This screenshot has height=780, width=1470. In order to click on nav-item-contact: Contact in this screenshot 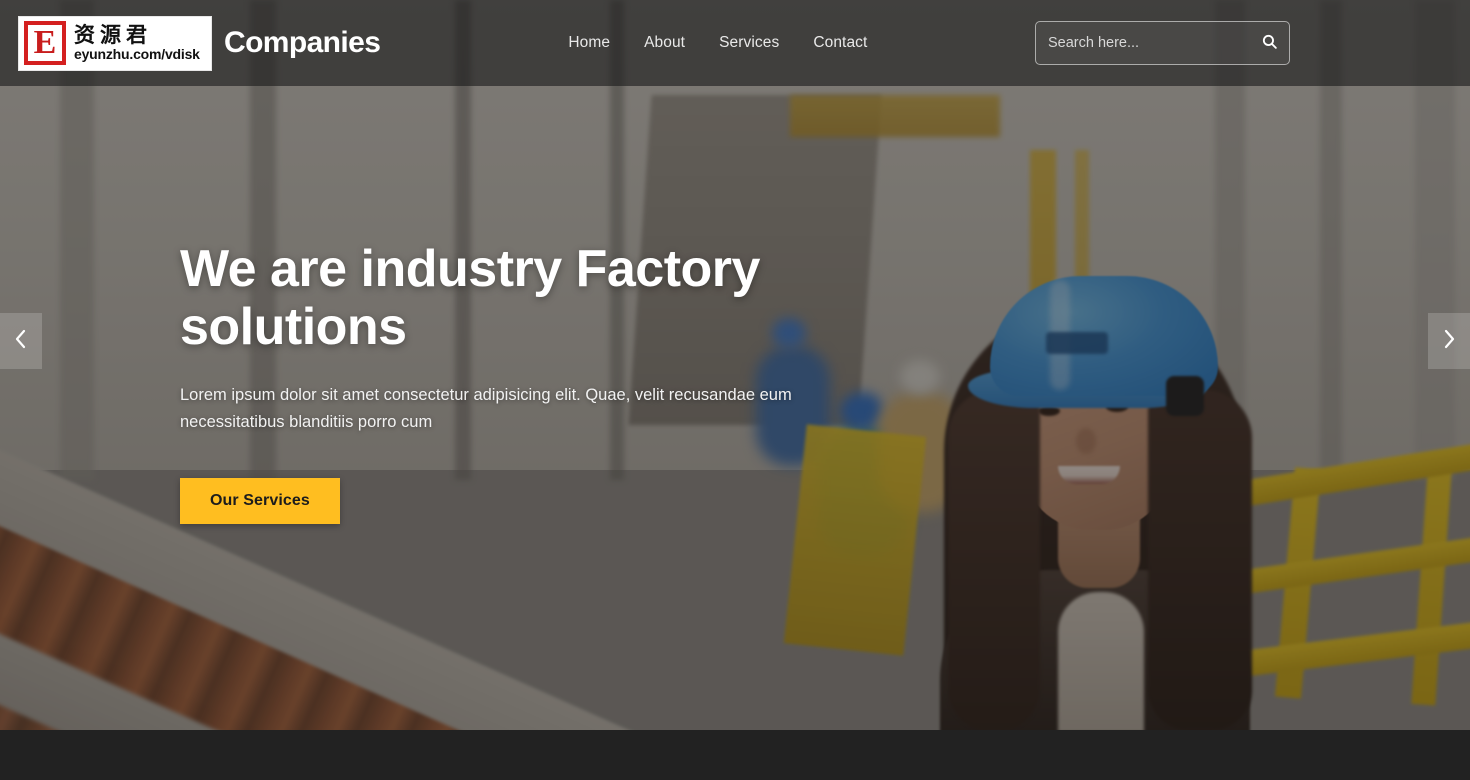, I will do `click(840, 43)`.